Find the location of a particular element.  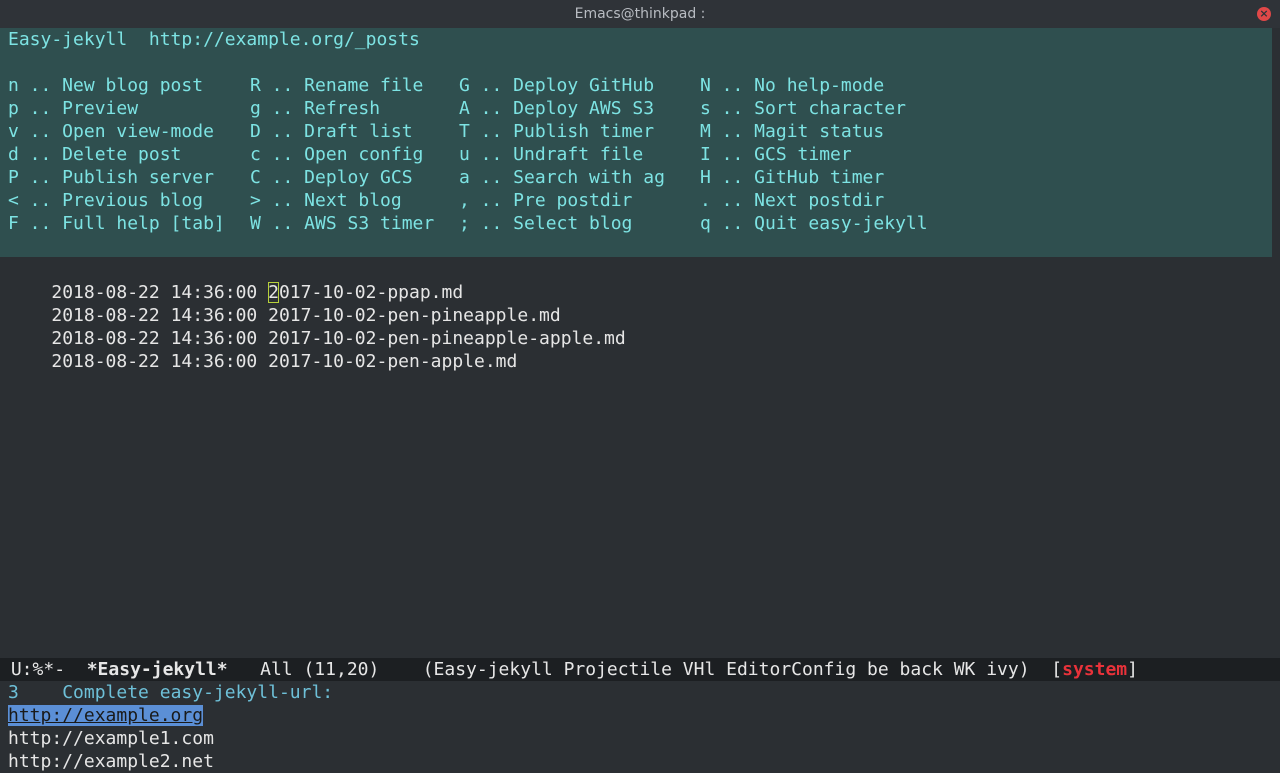

post-filename: 2017-10-02-pen-apple.md is located at coordinates (393, 361).